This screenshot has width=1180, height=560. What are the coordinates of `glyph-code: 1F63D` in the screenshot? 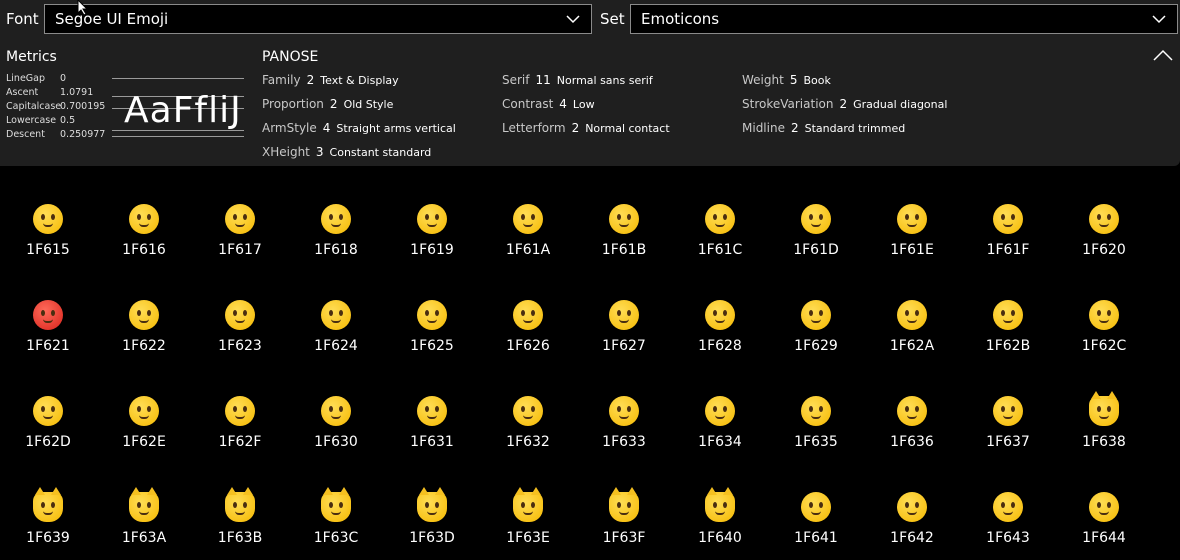 It's located at (432, 538).